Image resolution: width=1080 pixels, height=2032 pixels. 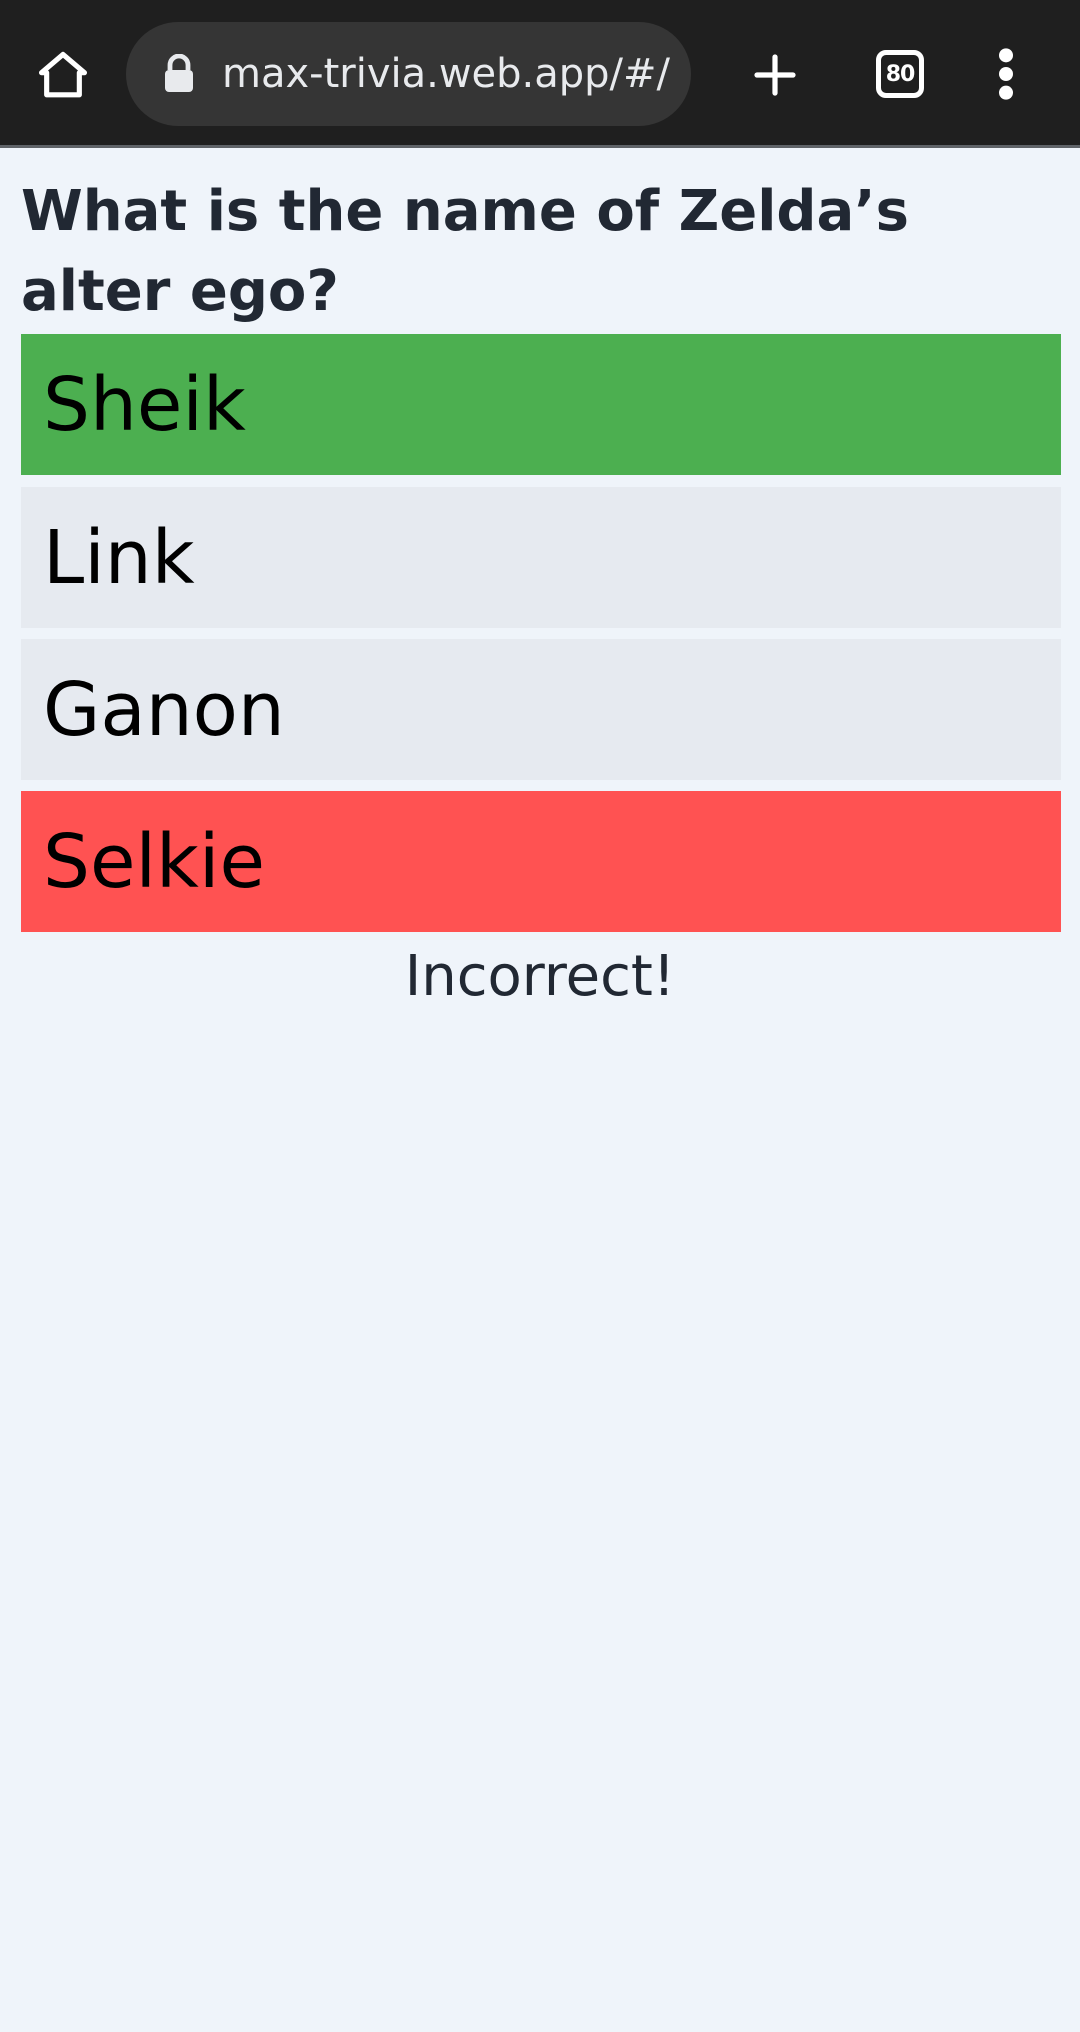 I want to click on home-button, so click(x=63, y=75).